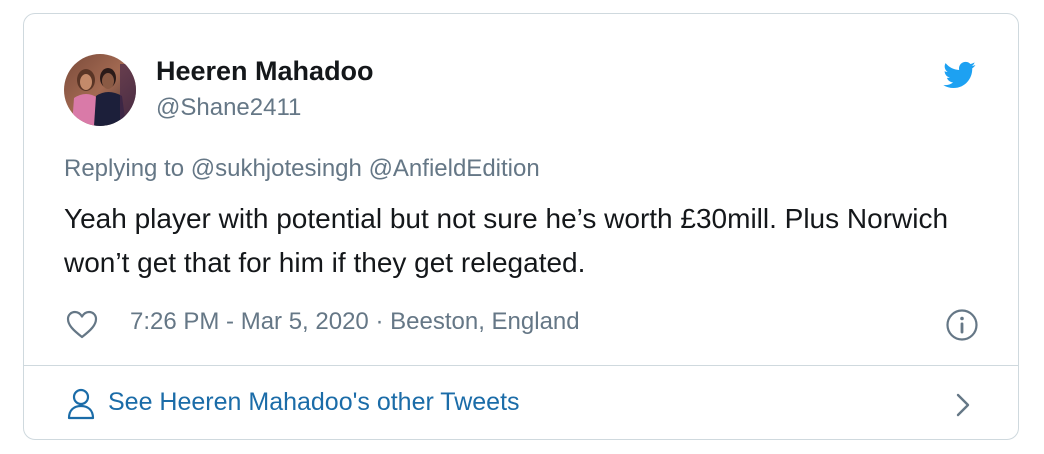 The image size is (1044, 454). I want to click on tweet-timestamp: 7:26 PM - Mar 5, 2020, so click(249, 321).